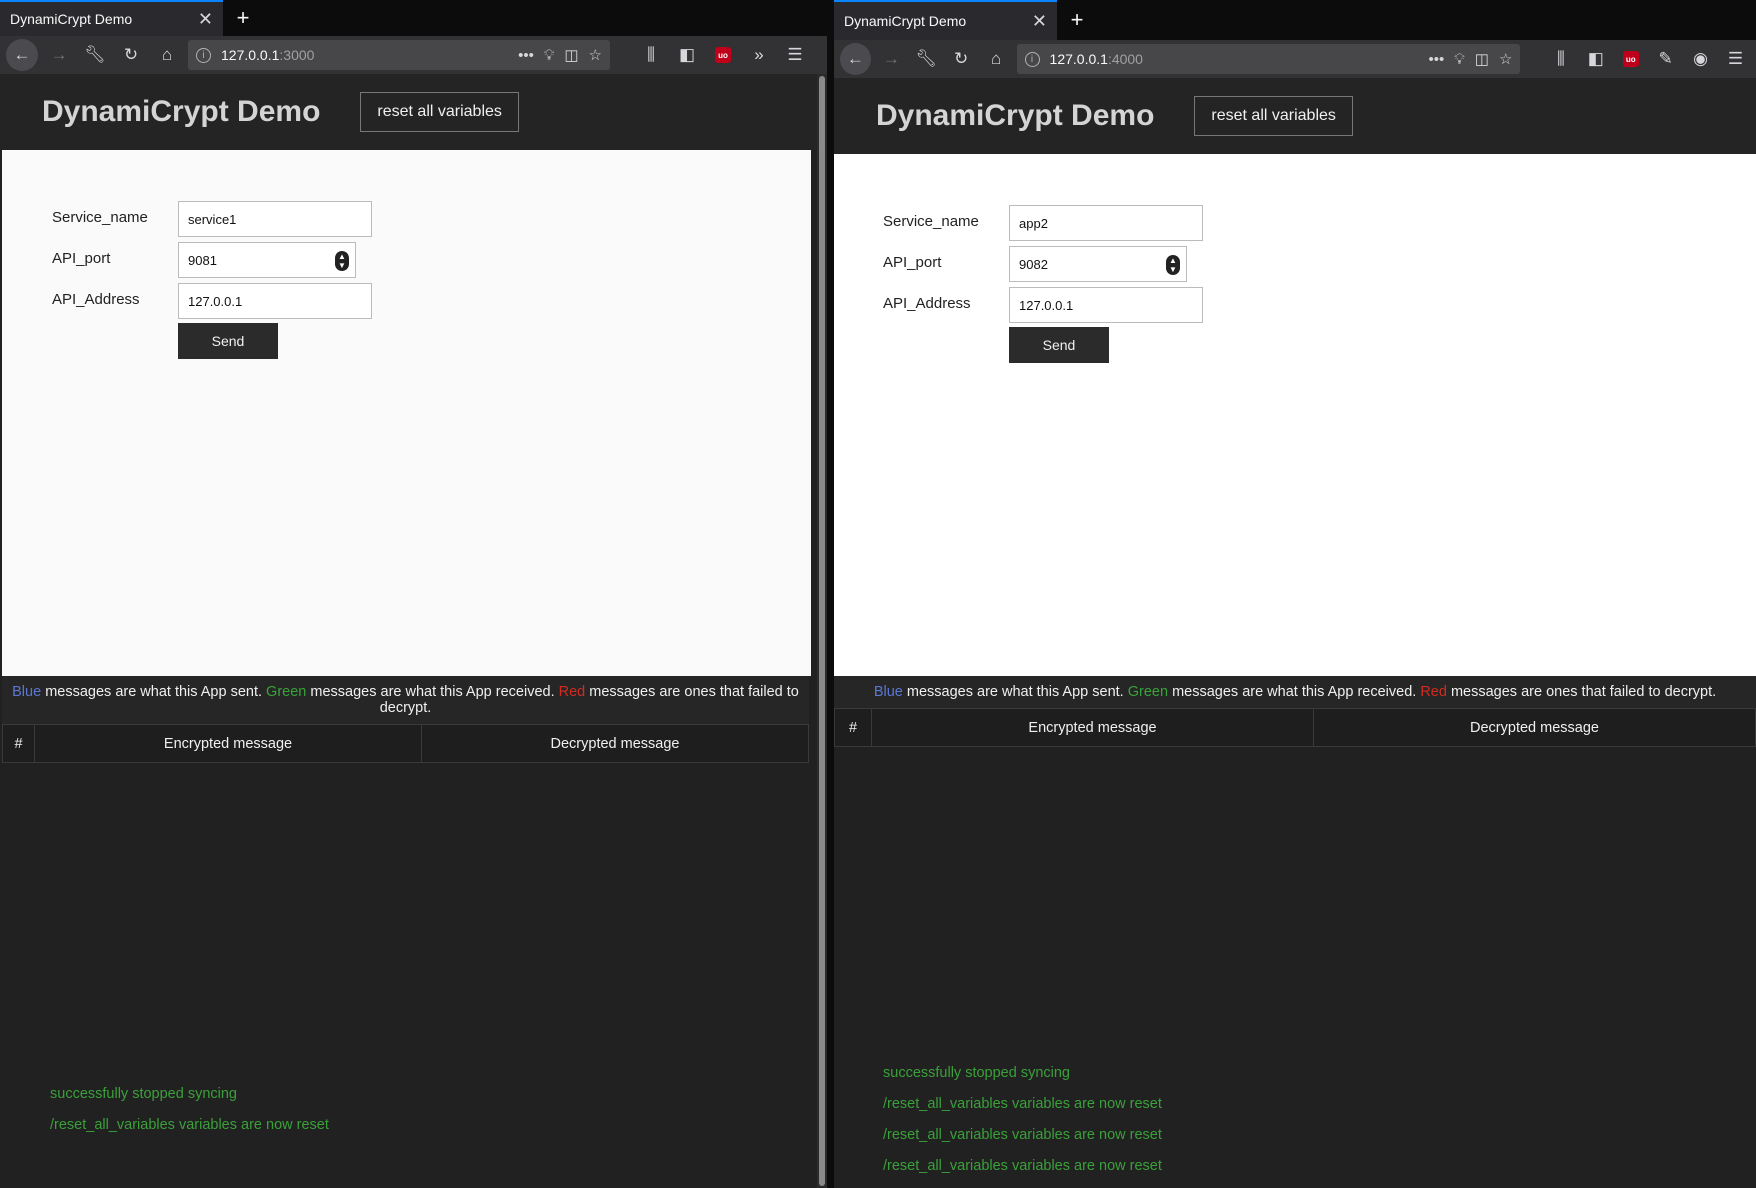  What do you see at coordinates (1125, 59) in the screenshot?
I see `url-port: :4000` at bounding box center [1125, 59].